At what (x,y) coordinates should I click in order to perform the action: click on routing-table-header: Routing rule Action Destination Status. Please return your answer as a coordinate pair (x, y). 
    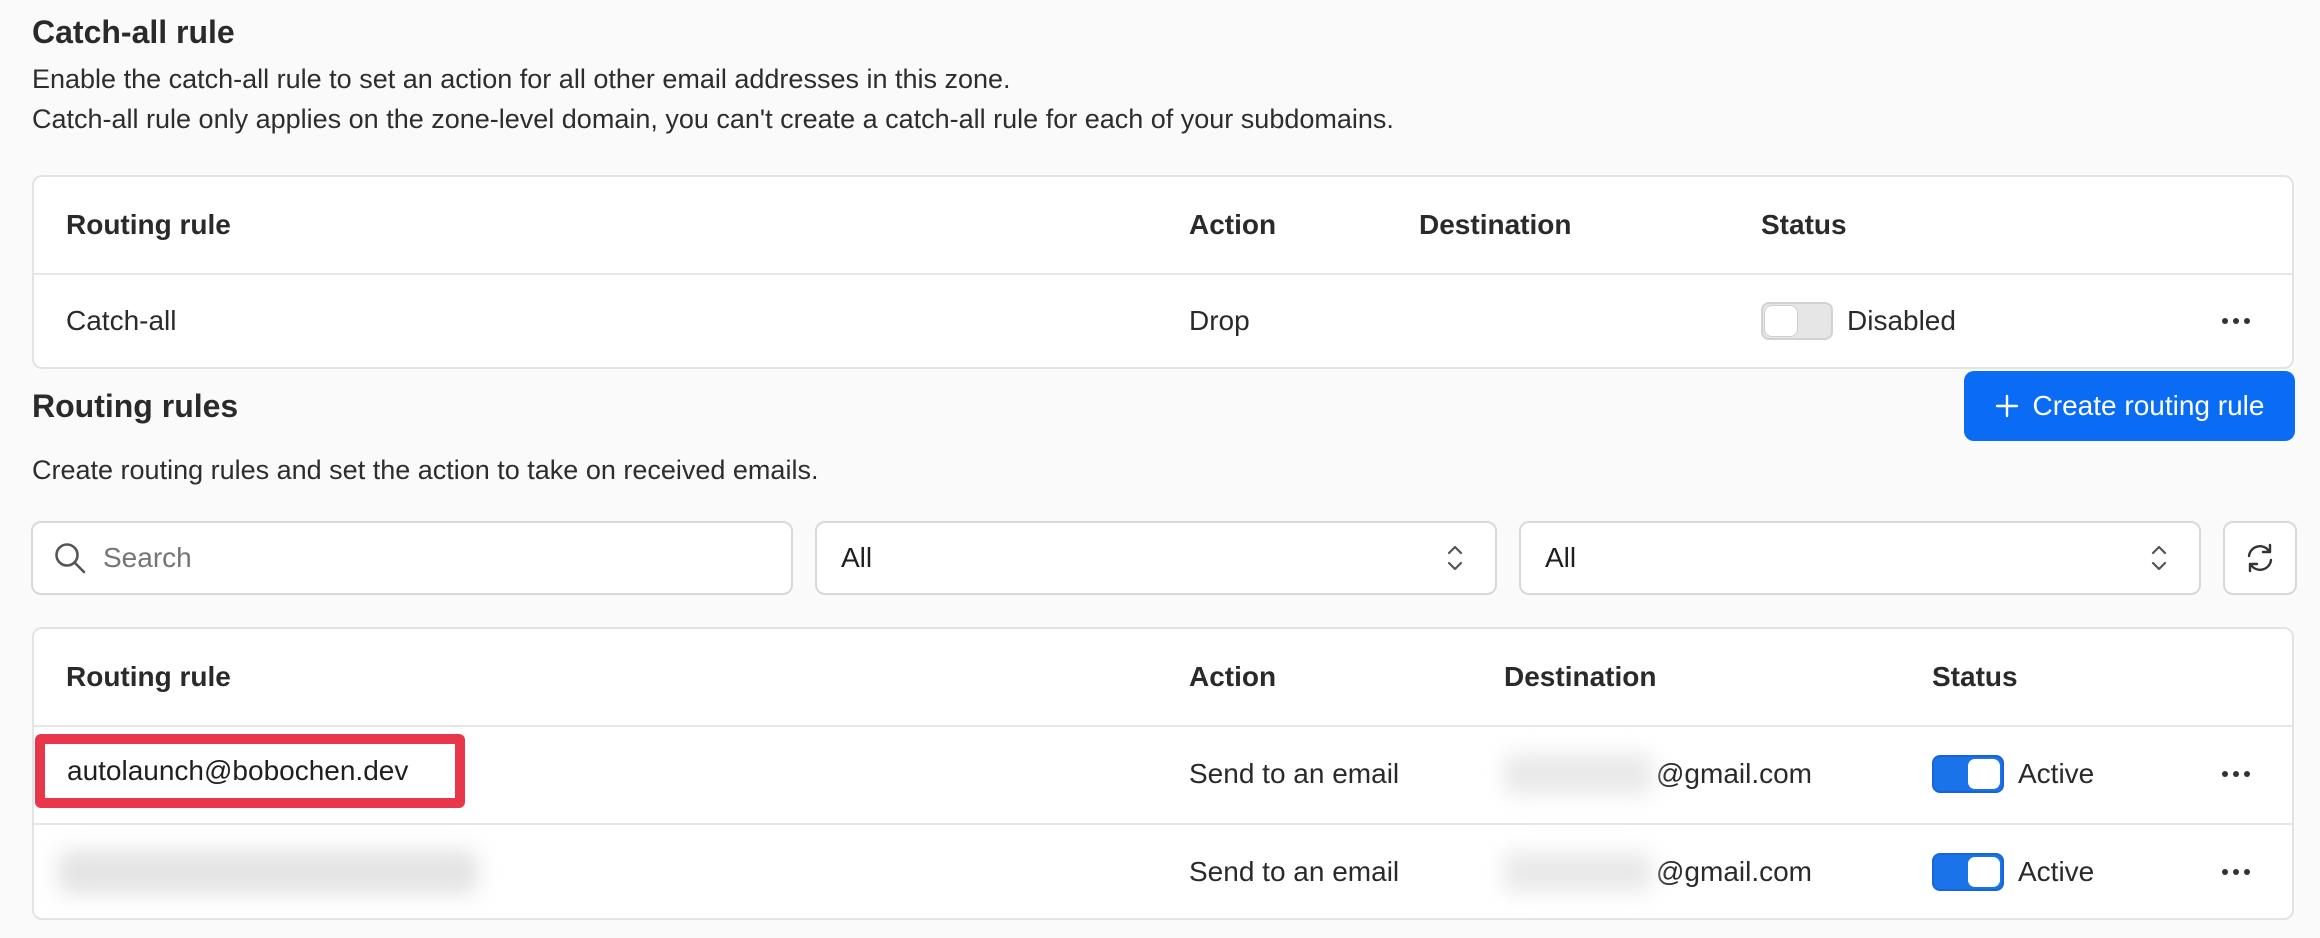
    Looking at the image, I should click on (1163, 678).